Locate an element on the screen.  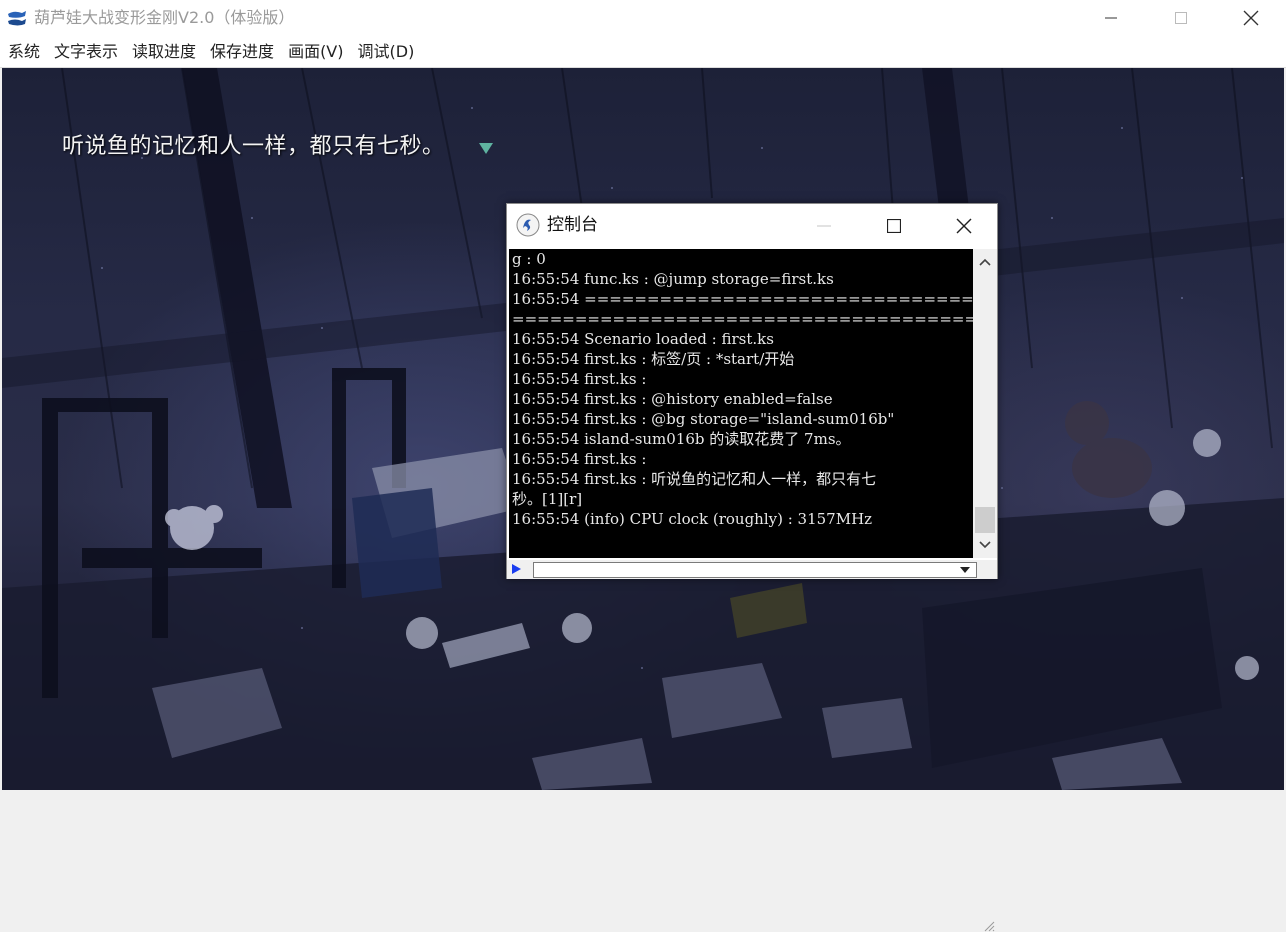
log-line: 16:55:54 Scenario loaded : first.ks is located at coordinates (643, 339).